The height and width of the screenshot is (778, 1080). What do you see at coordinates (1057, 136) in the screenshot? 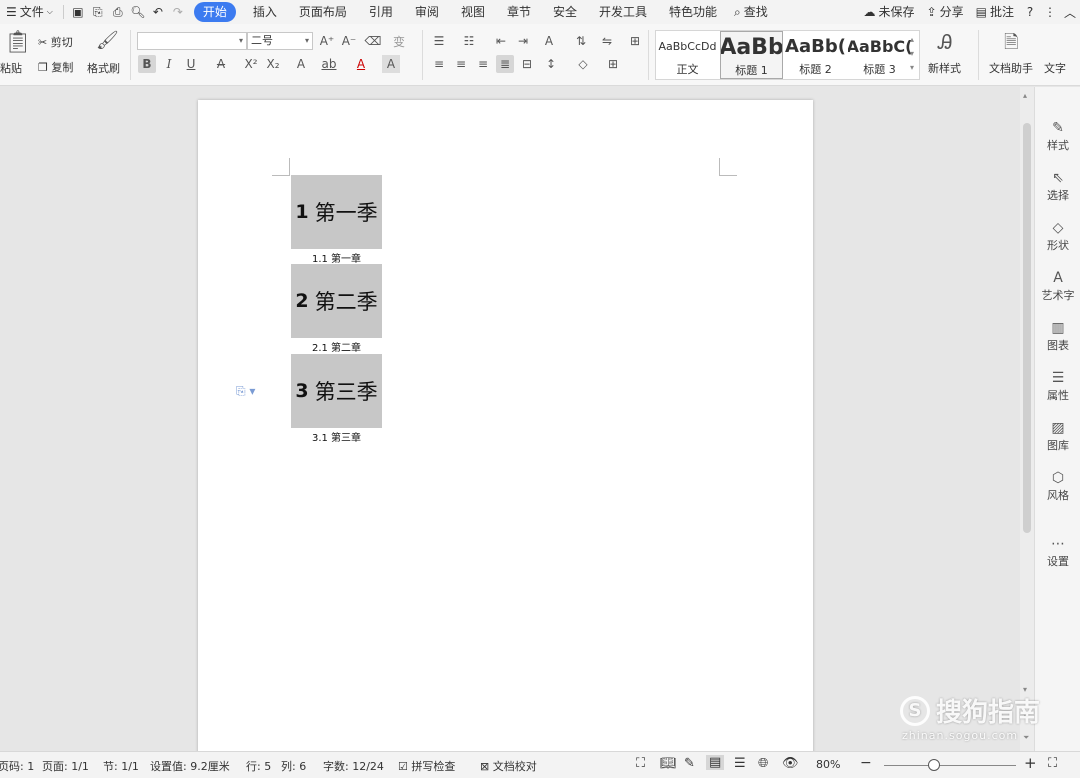
I see `taskpane-styles: ✎ 样式` at bounding box center [1057, 136].